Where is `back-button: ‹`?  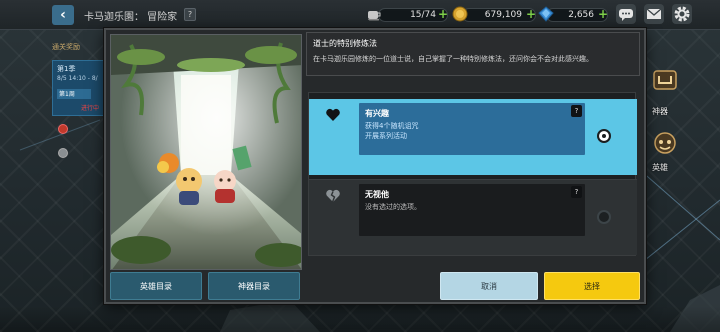
back-button: ‹ is located at coordinates (63, 15).